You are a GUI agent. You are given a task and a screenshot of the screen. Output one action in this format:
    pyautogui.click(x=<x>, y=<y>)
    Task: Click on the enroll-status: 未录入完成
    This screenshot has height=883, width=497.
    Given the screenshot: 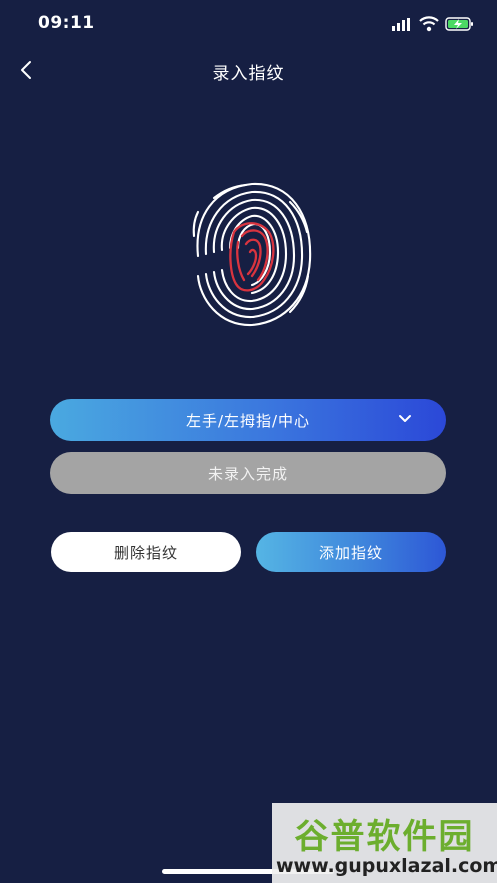 What is the action you would take?
    pyautogui.click(x=248, y=473)
    